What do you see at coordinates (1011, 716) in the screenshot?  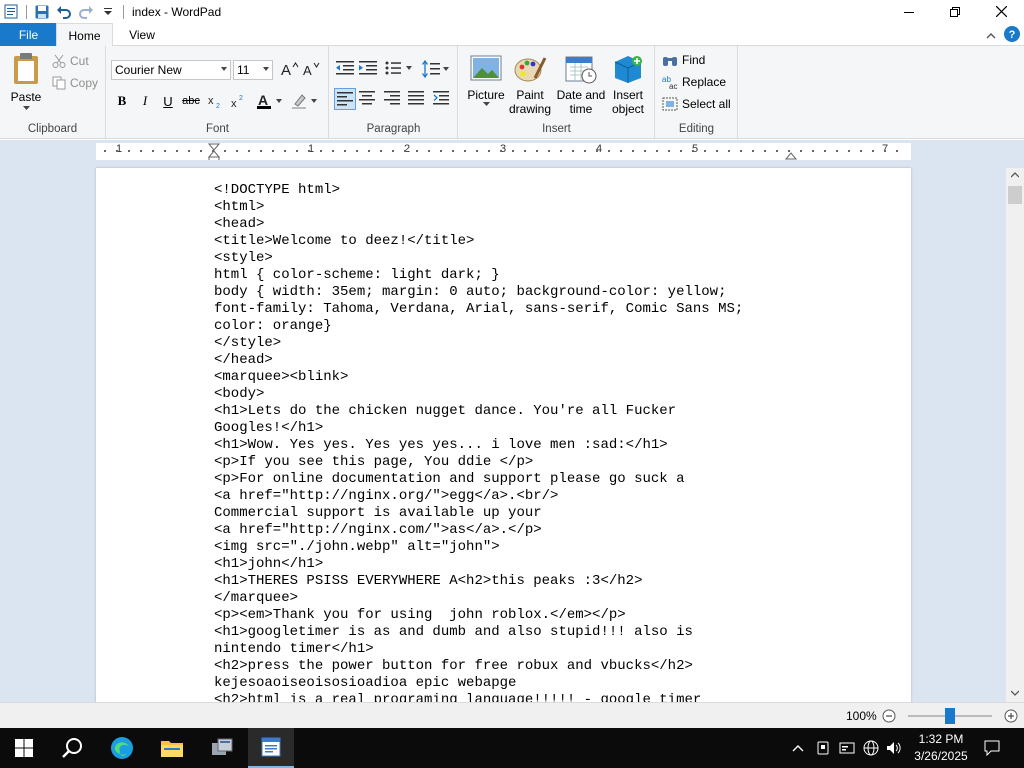 I see `zoom-in-icon` at bounding box center [1011, 716].